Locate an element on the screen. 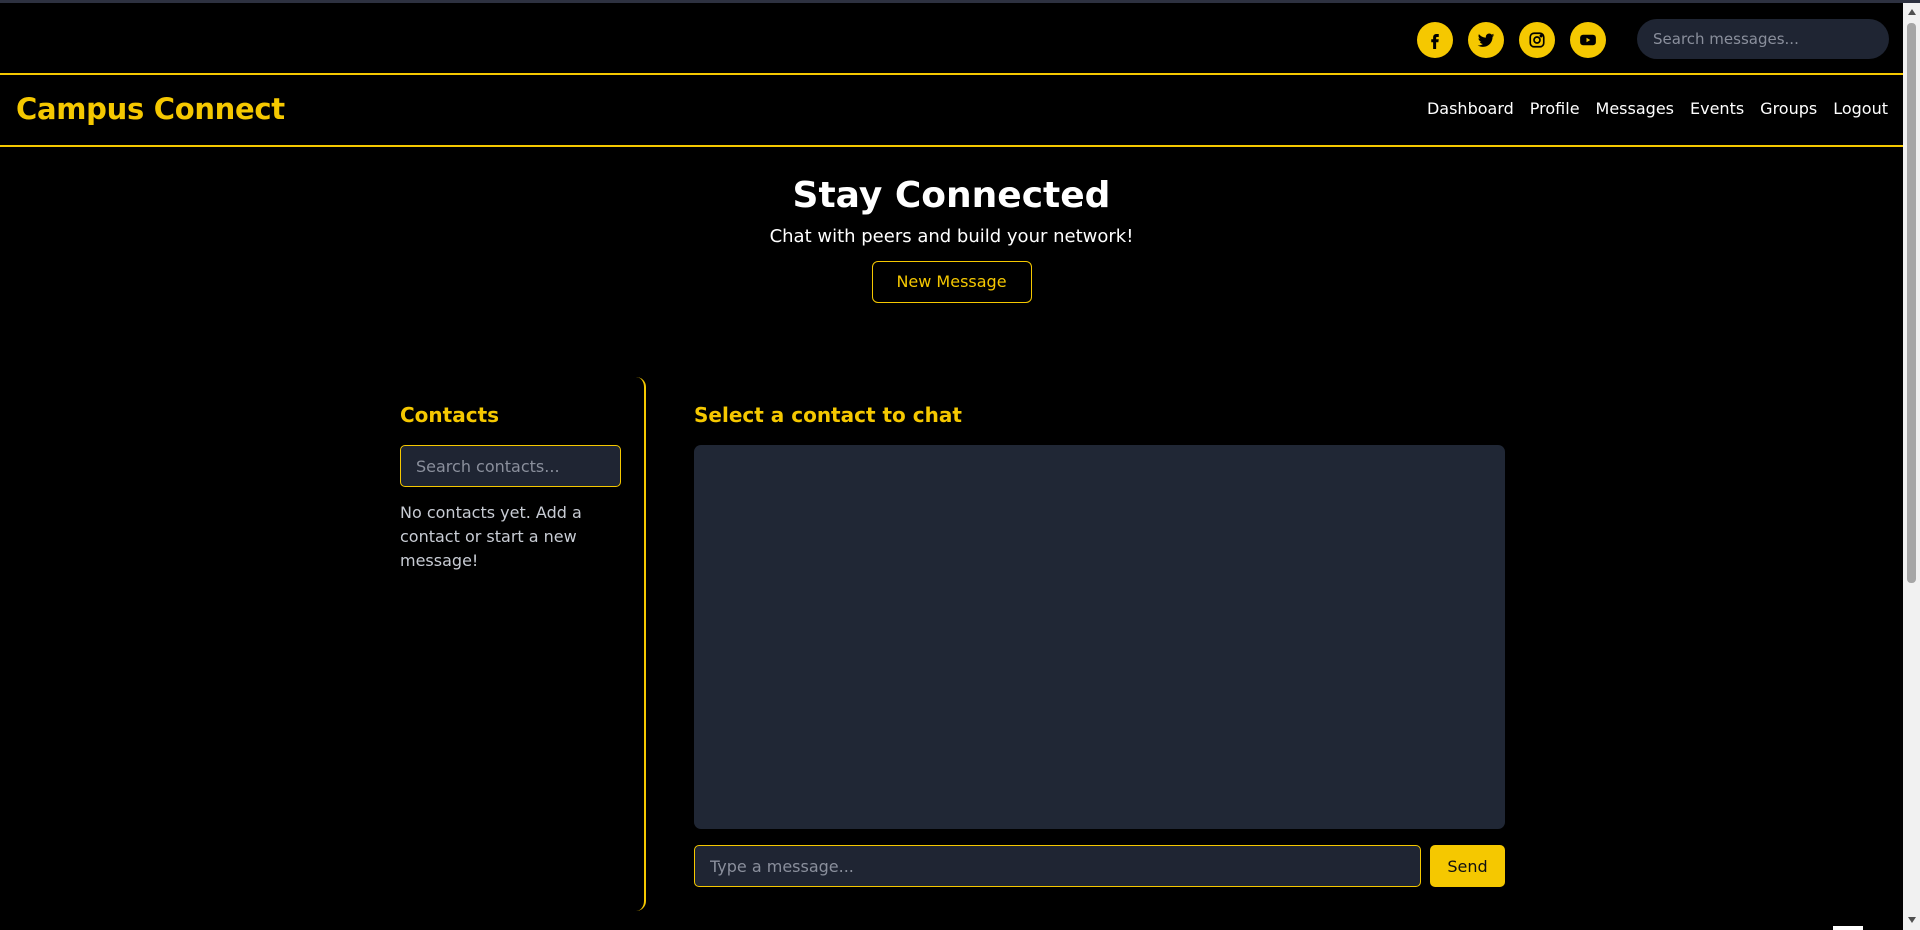 The image size is (1920, 930). facebook-icon is located at coordinates (1435, 40).